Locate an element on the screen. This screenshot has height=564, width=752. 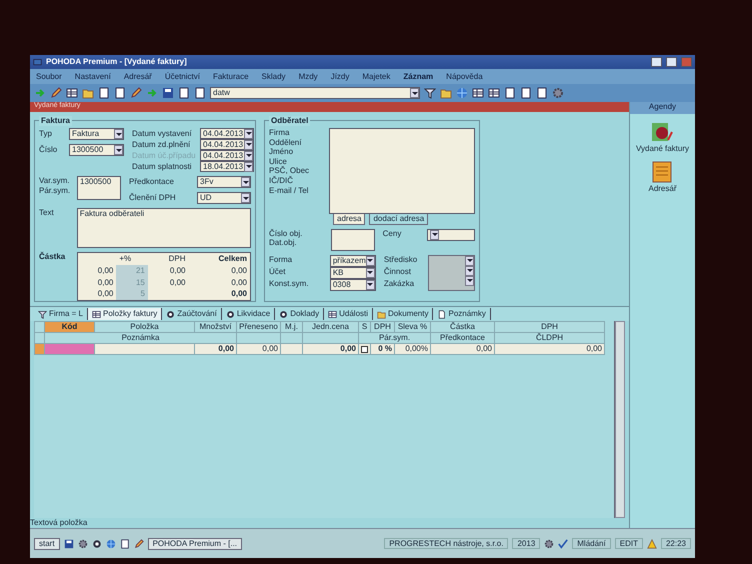
payment-combo: 0308 is located at coordinates (353, 284).